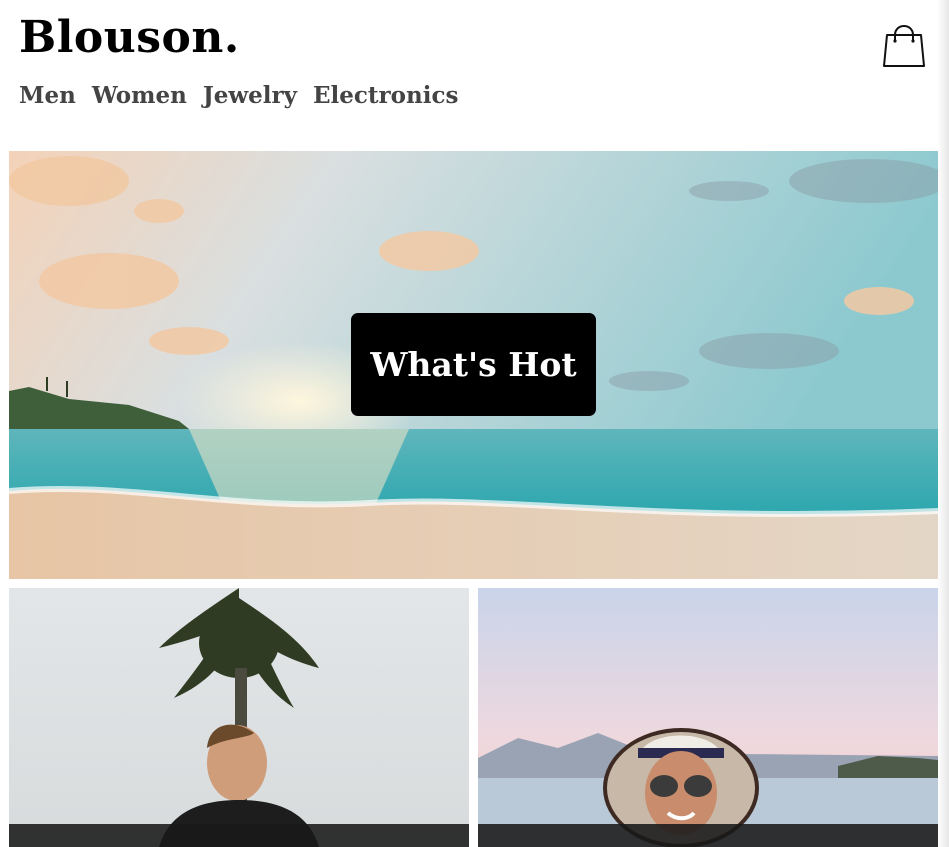 The height and width of the screenshot is (847, 949). Describe the element at coordinates (904, 44) in the screenshot. I see `shopping-bag-icon` at that location.